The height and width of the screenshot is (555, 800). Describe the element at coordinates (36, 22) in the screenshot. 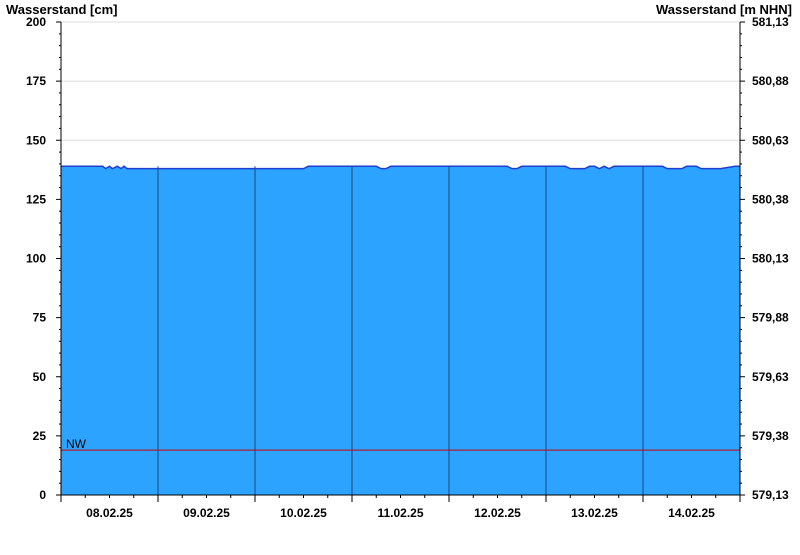

I see `y-tick-label-left: 200` at that location.